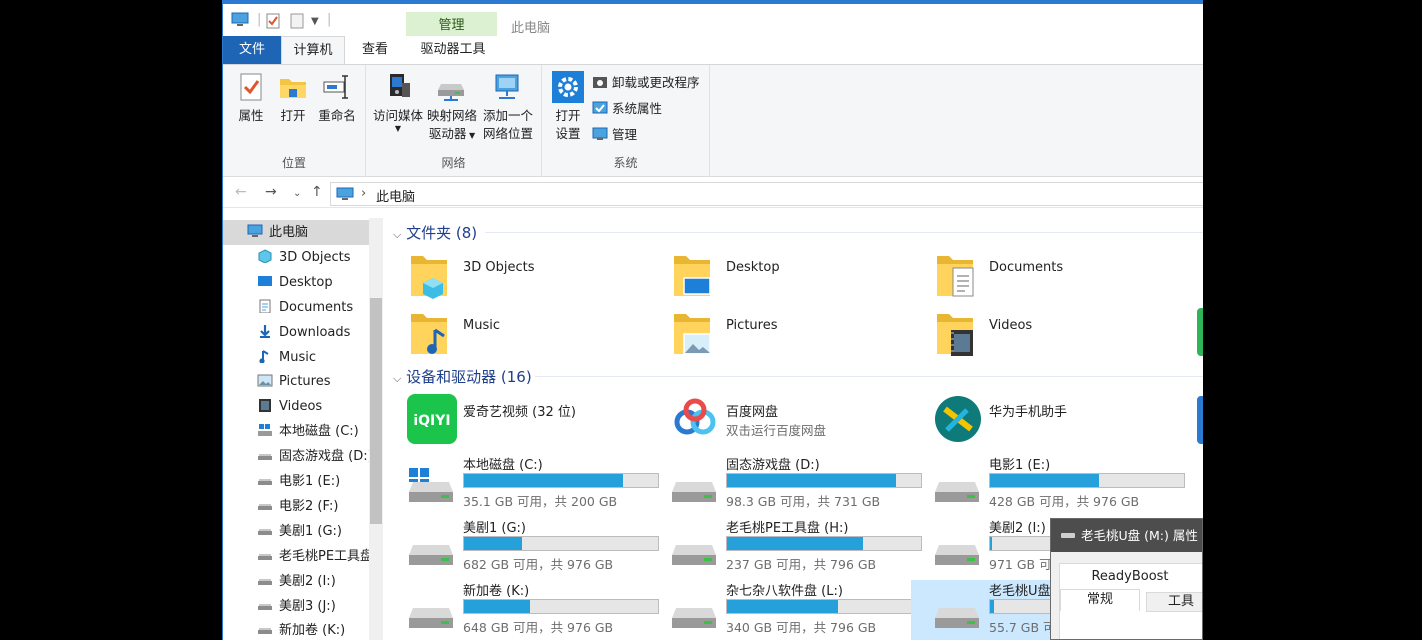 This screenshot has width=1422, height=640. Describe the element at coordinates (296, 282) in the screenshot. I see `nav-item: Desktop` at that location.